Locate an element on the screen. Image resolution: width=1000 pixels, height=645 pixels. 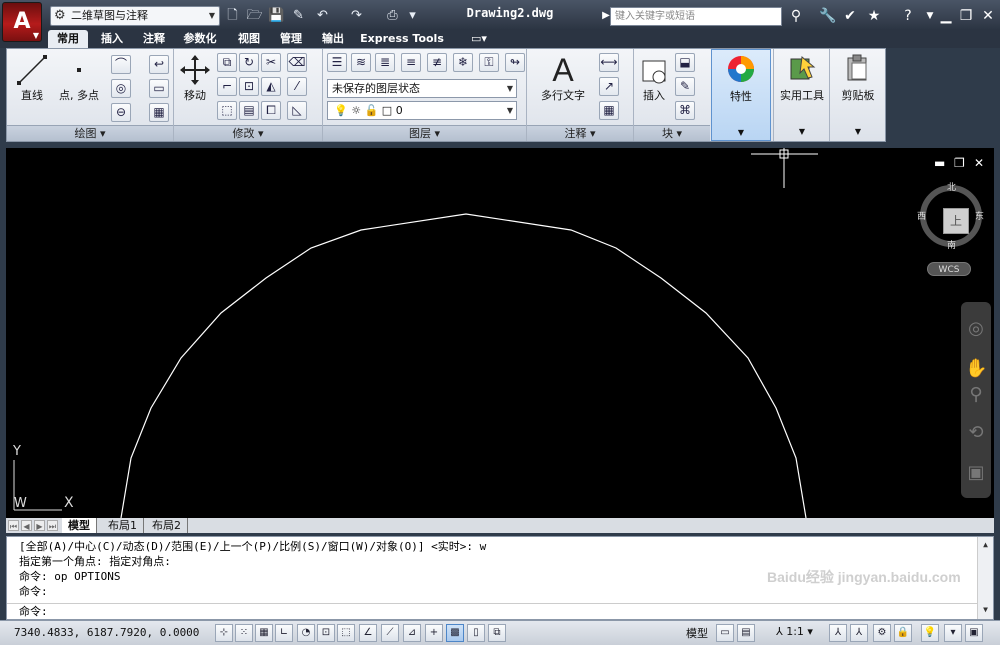
viewport-close-icon: ✕ is located at coordinates (979, 163).